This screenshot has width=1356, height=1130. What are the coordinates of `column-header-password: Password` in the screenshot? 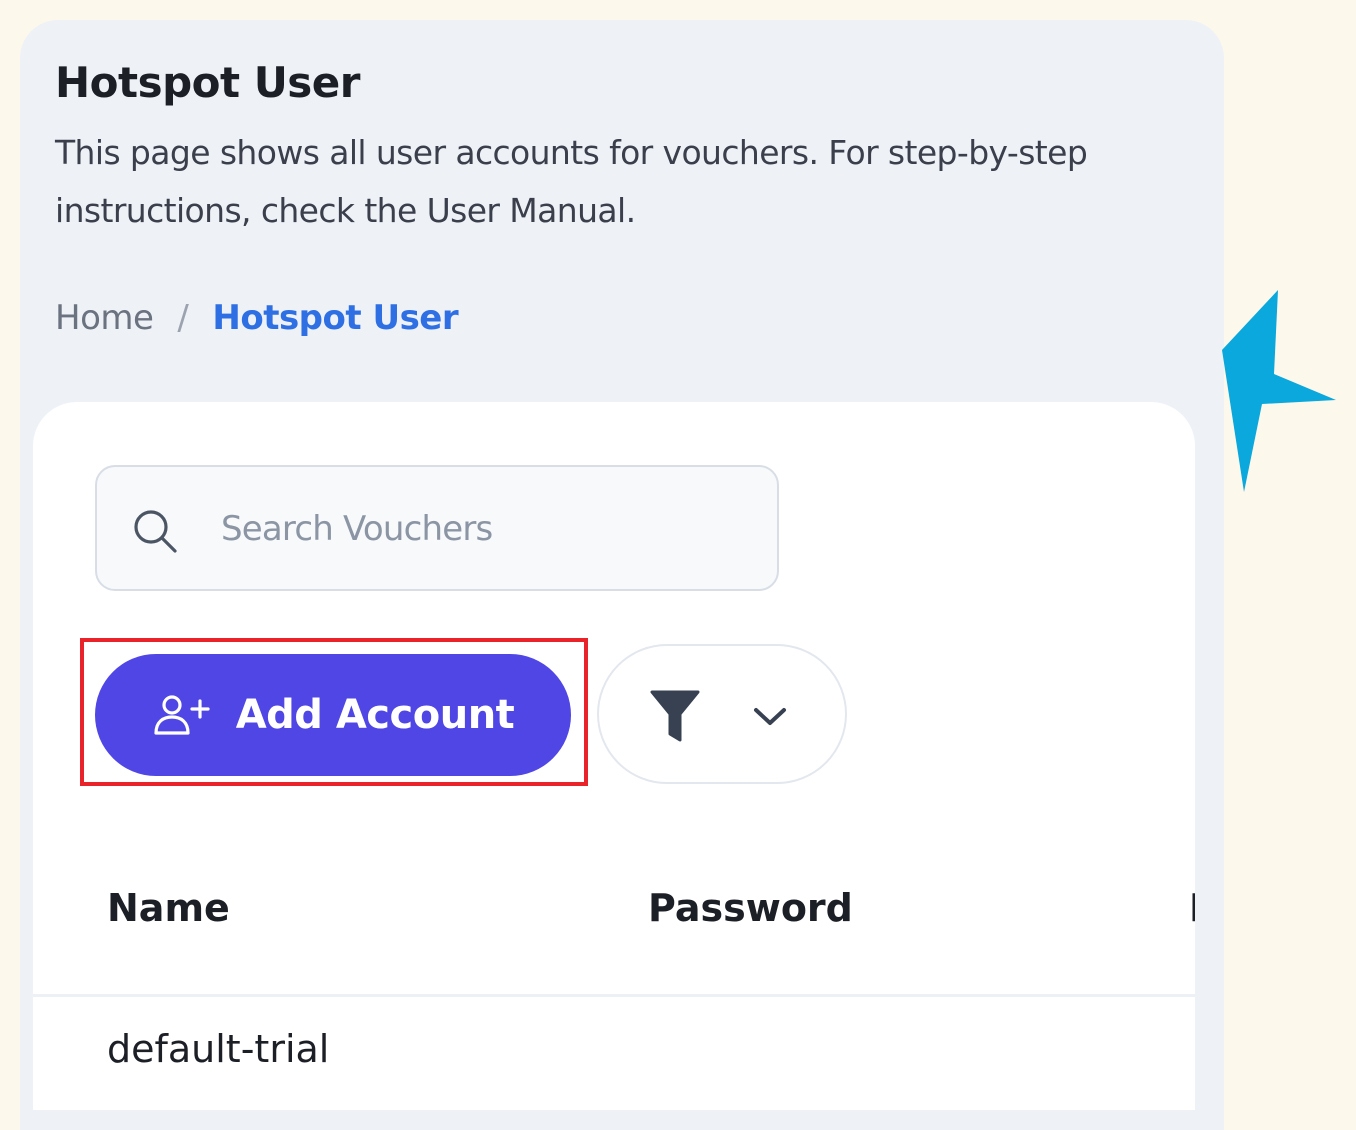 It's located at (750, 908).